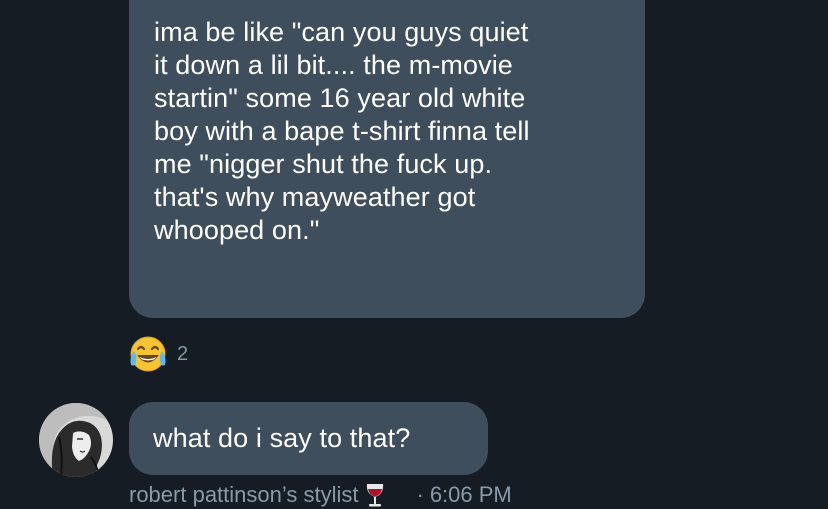  What do you see at coordinates (375, 495) in the screenshot?
I see `wine-glass-icon` at bounding box center [375, 495].